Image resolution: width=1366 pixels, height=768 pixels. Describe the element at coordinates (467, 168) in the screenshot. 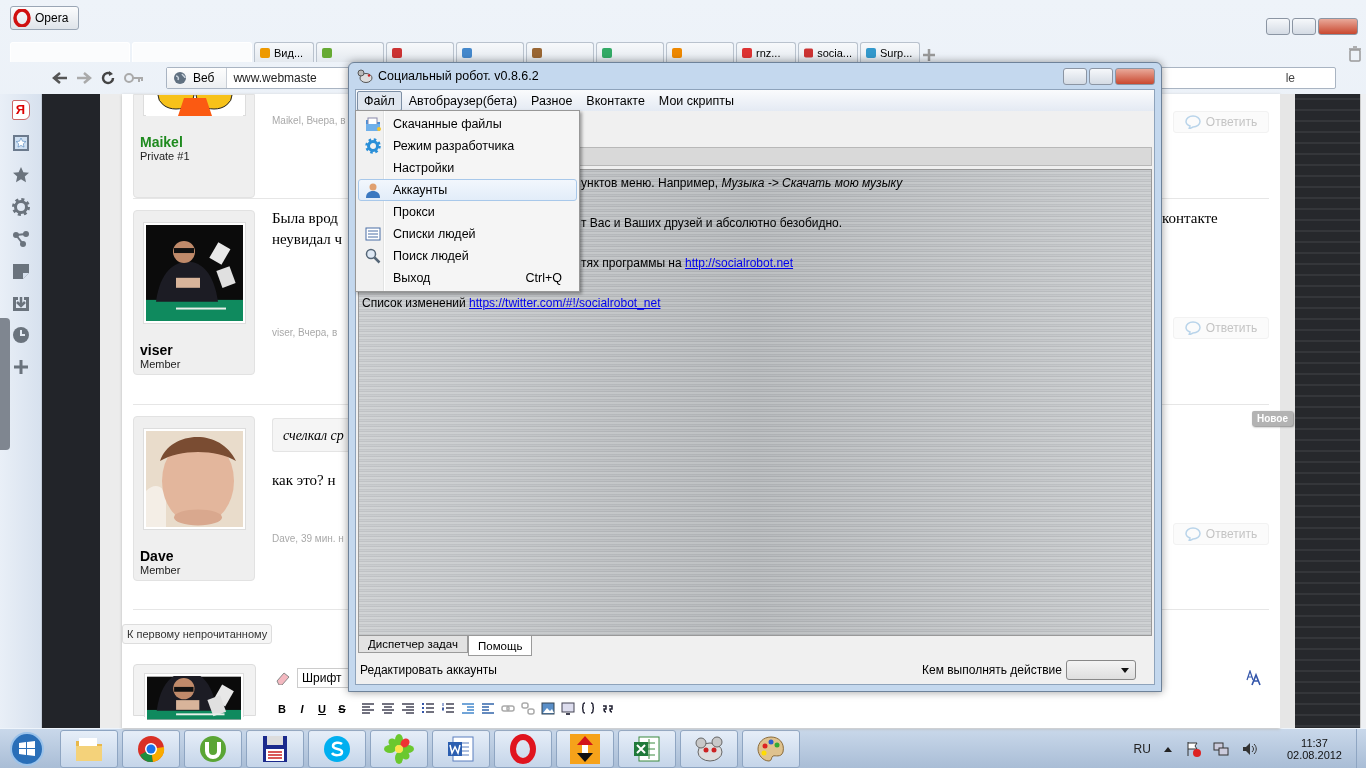

I see `menu-item: Настройки` at that location.